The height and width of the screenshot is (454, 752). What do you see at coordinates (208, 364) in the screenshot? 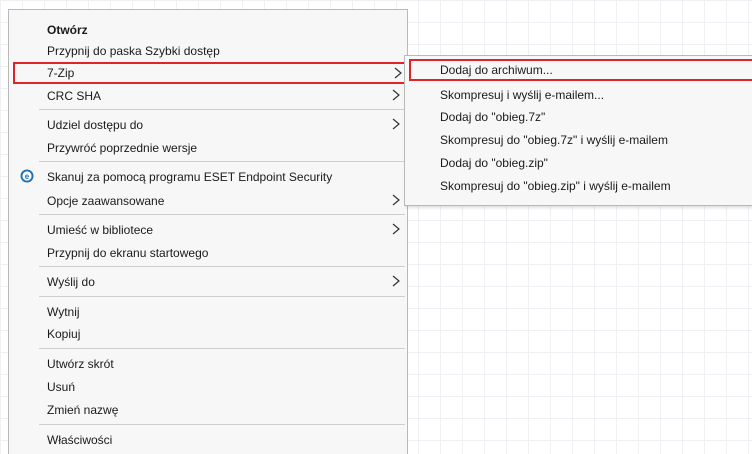
I see `menu-item-create-shortcut: Utwórz skrót` at bounding box center [208, 364].